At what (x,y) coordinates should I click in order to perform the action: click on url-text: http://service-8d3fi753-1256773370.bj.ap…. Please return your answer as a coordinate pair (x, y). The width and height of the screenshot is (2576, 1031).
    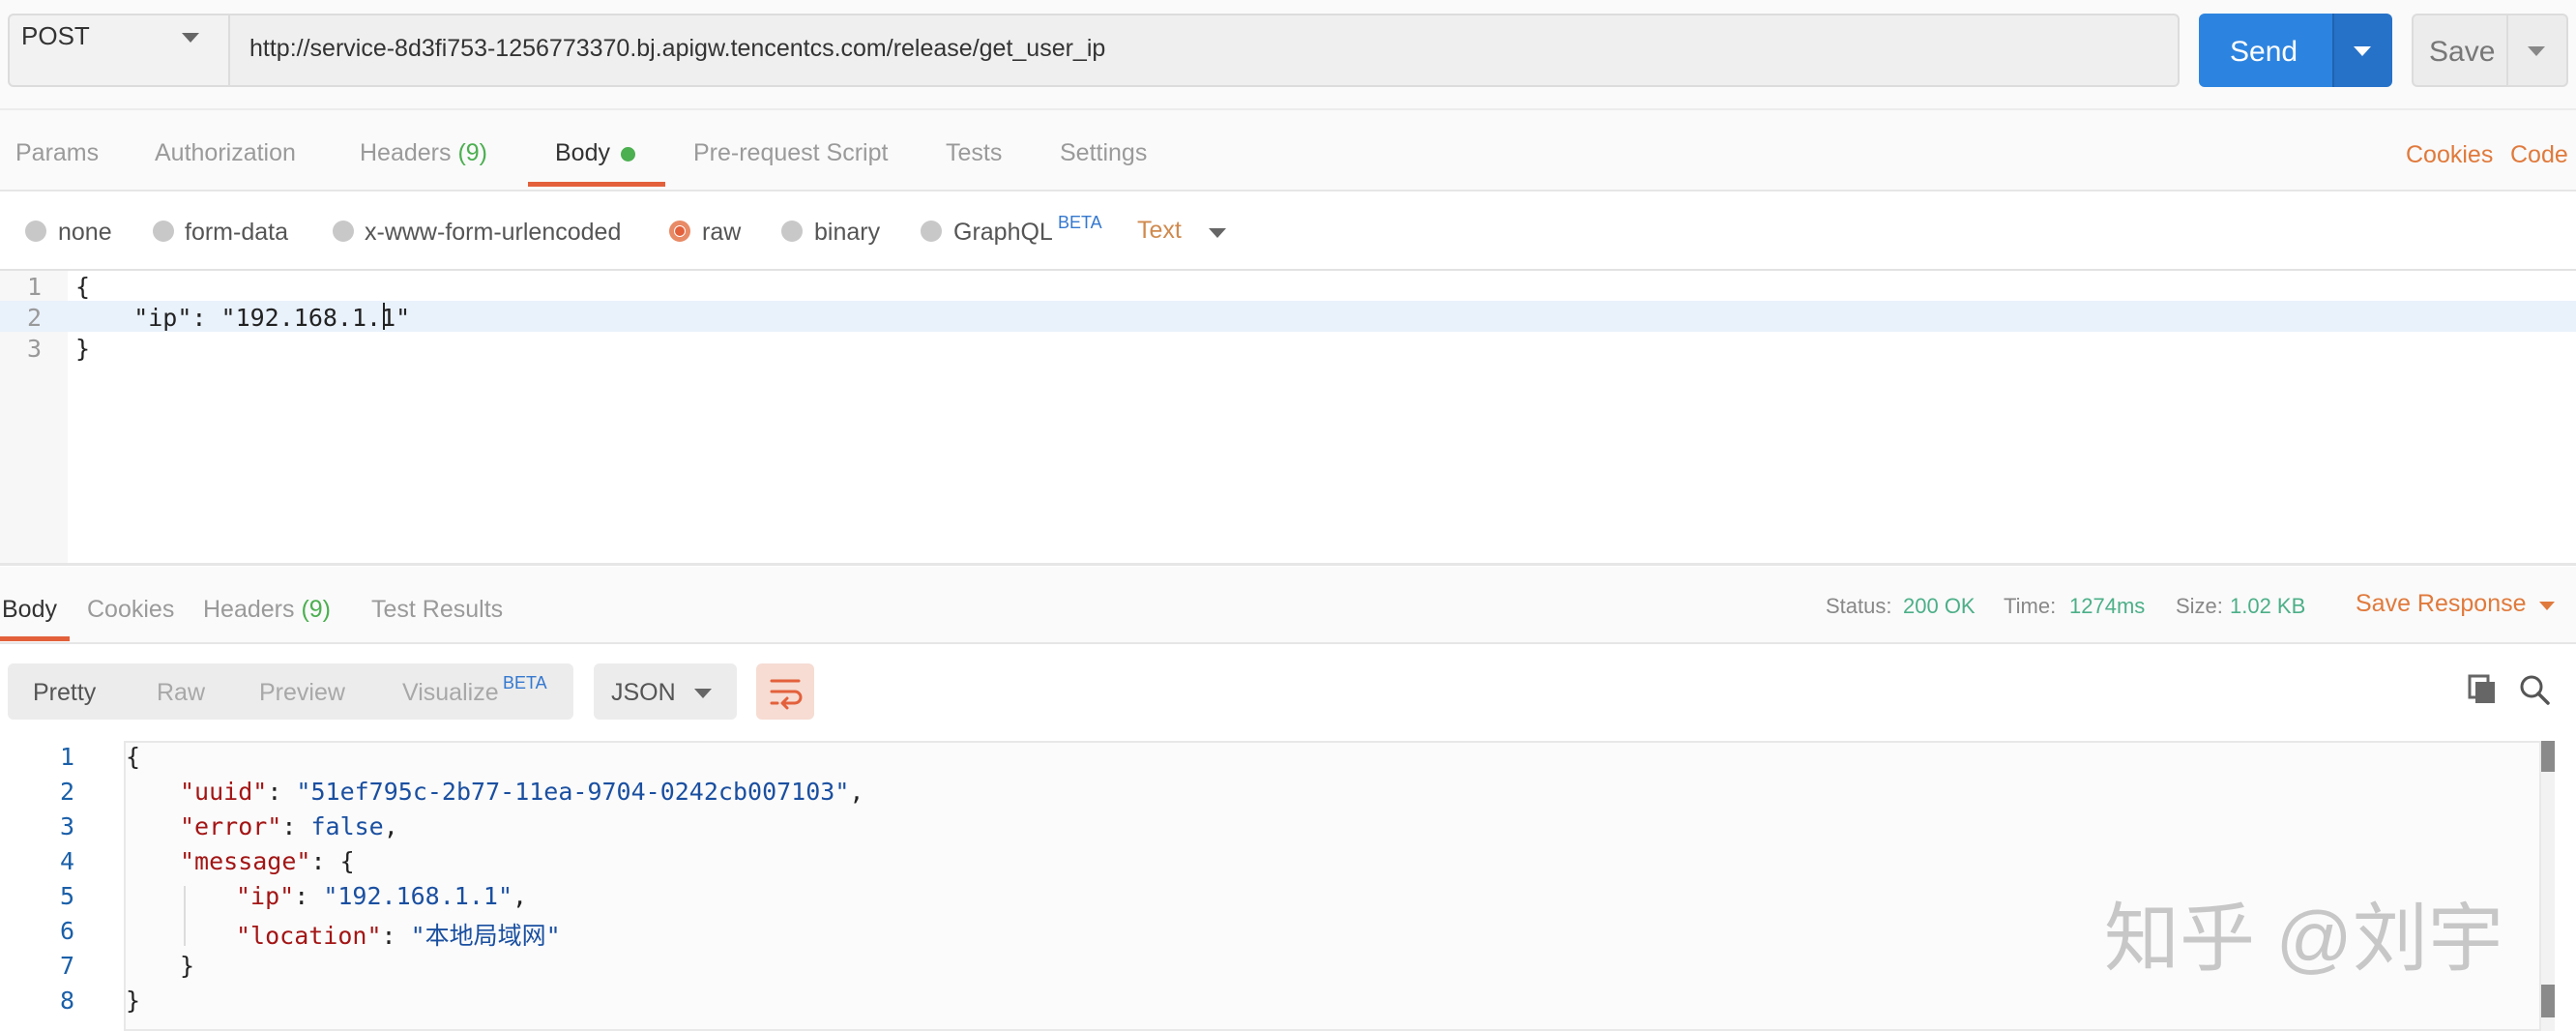
    Looking at the image, I should click on (677, 49).